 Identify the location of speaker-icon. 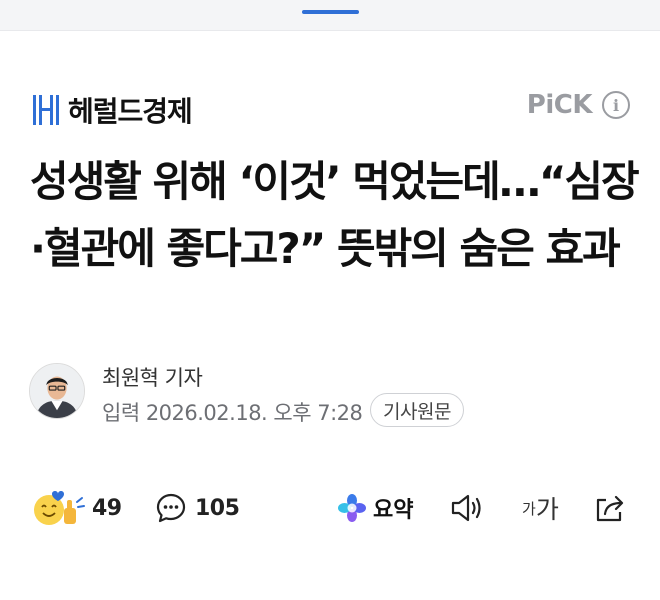
(466, 508).